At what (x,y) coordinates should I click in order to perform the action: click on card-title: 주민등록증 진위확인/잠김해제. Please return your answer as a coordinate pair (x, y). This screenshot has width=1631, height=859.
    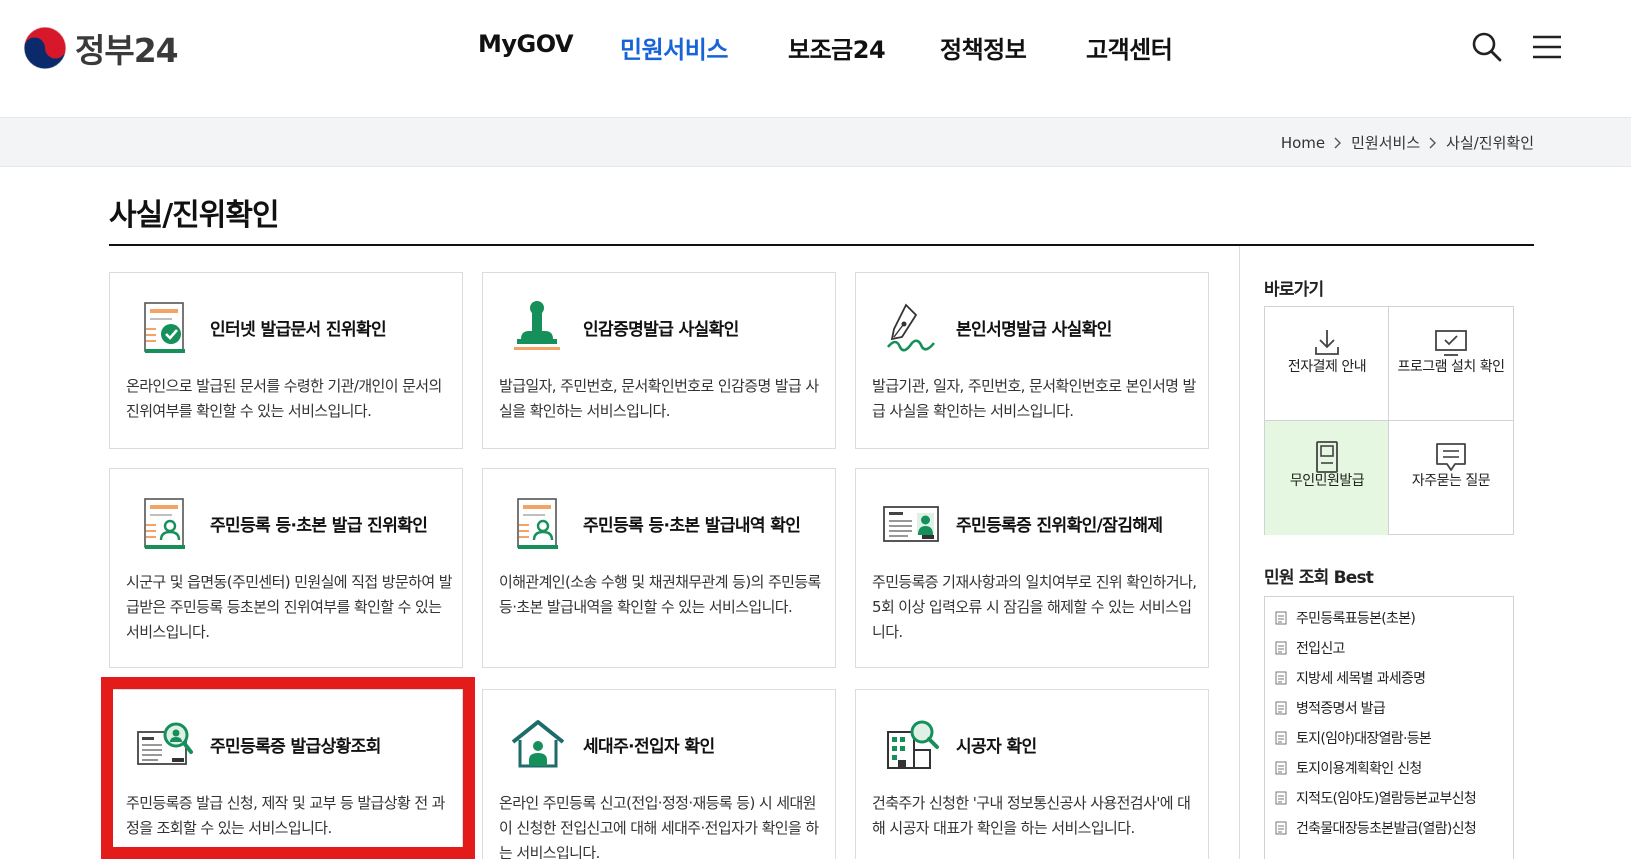
    Looking at the image, I should click on (1059, 526).